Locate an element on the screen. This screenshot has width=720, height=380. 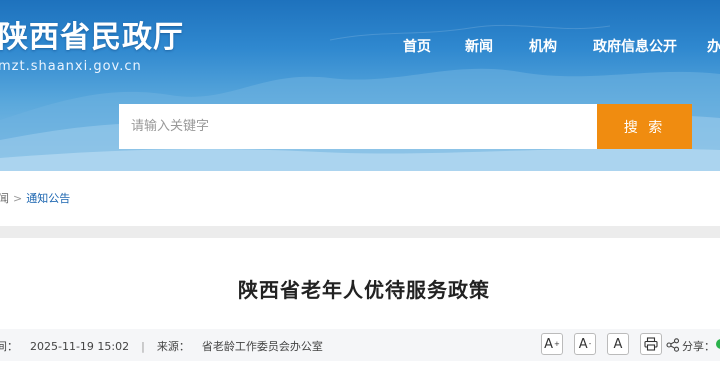
font-medium-mark: - is located at coordinates (590, 344).